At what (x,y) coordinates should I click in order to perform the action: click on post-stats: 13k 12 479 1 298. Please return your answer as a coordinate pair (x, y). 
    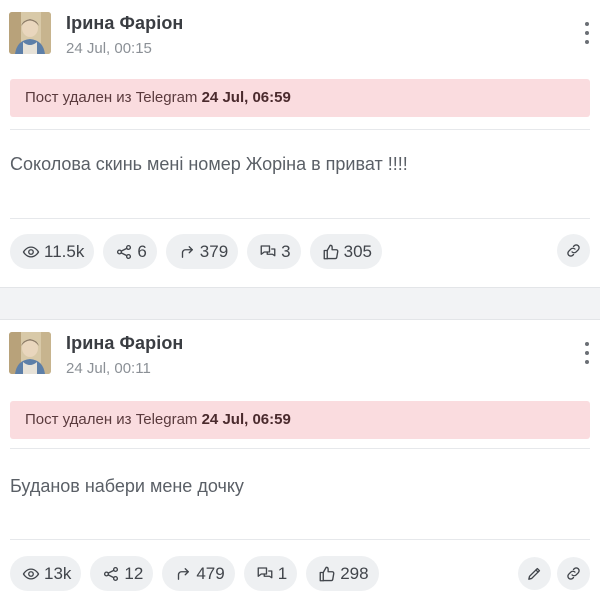
    Looking at the image, I should click on (194, 573).